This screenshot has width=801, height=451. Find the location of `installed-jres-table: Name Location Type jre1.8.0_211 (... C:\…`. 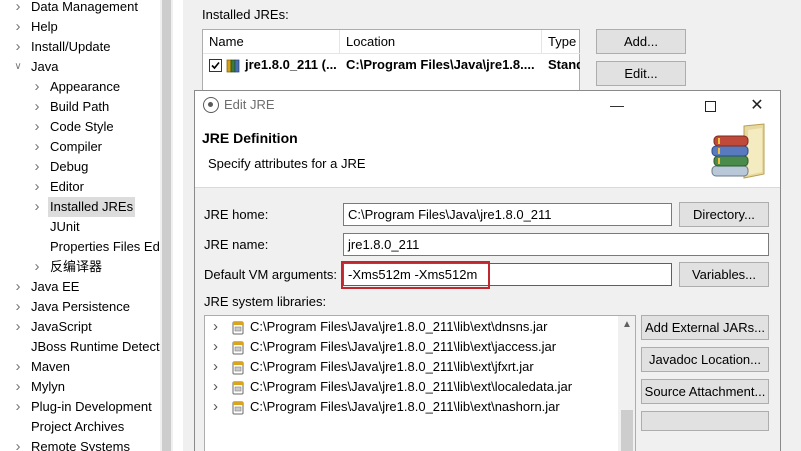

installed-jres-table: Name Location Type jre1.8.0_211 (... C:\… is located at coordinates (391, 61).